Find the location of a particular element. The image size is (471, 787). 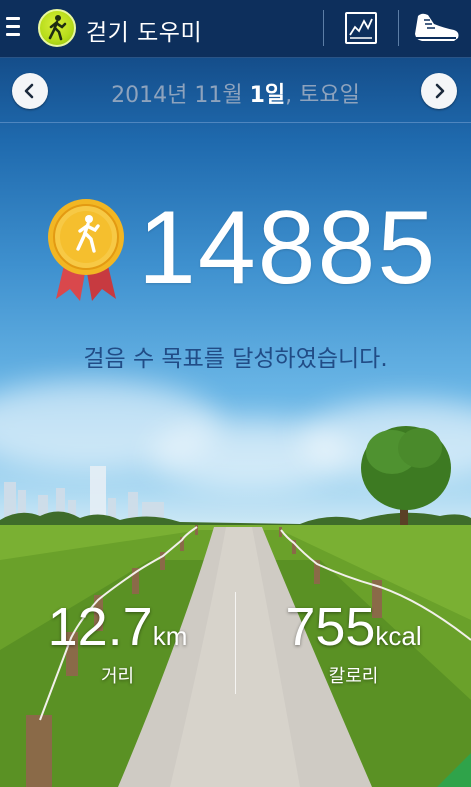

distance-value: 12.7 is located at coordinates (100, 627).